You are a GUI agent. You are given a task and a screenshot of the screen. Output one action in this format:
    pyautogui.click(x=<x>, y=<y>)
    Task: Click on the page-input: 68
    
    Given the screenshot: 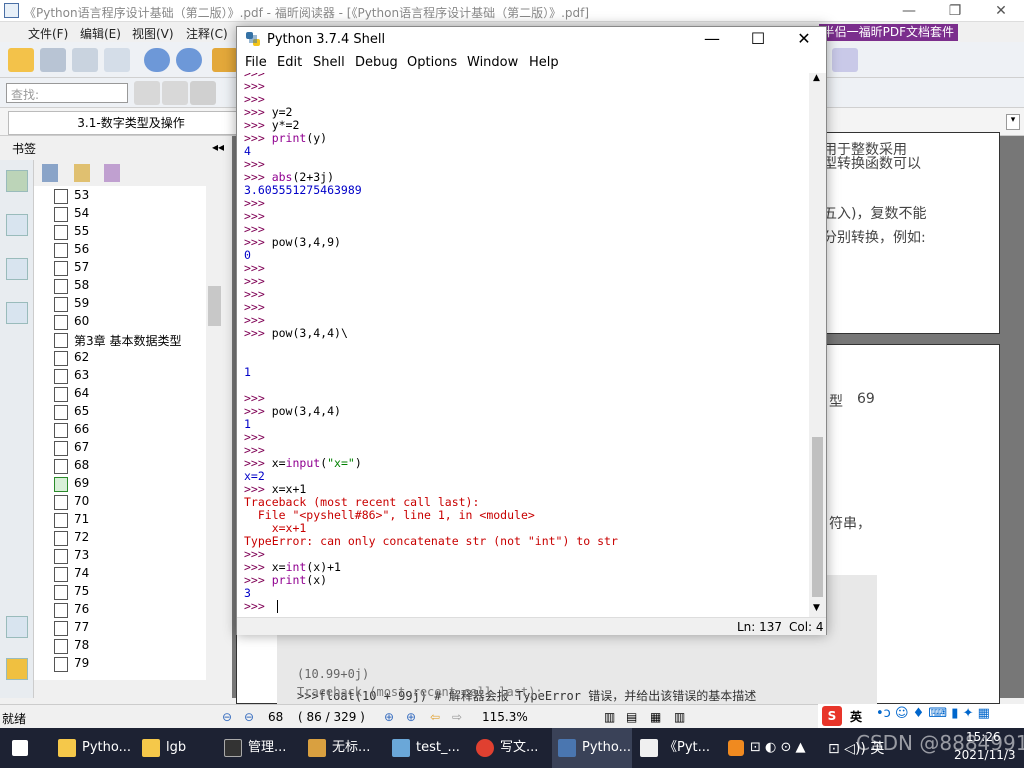 What is the action you would take?
    pyautogui.click(x=275, y=717)
    